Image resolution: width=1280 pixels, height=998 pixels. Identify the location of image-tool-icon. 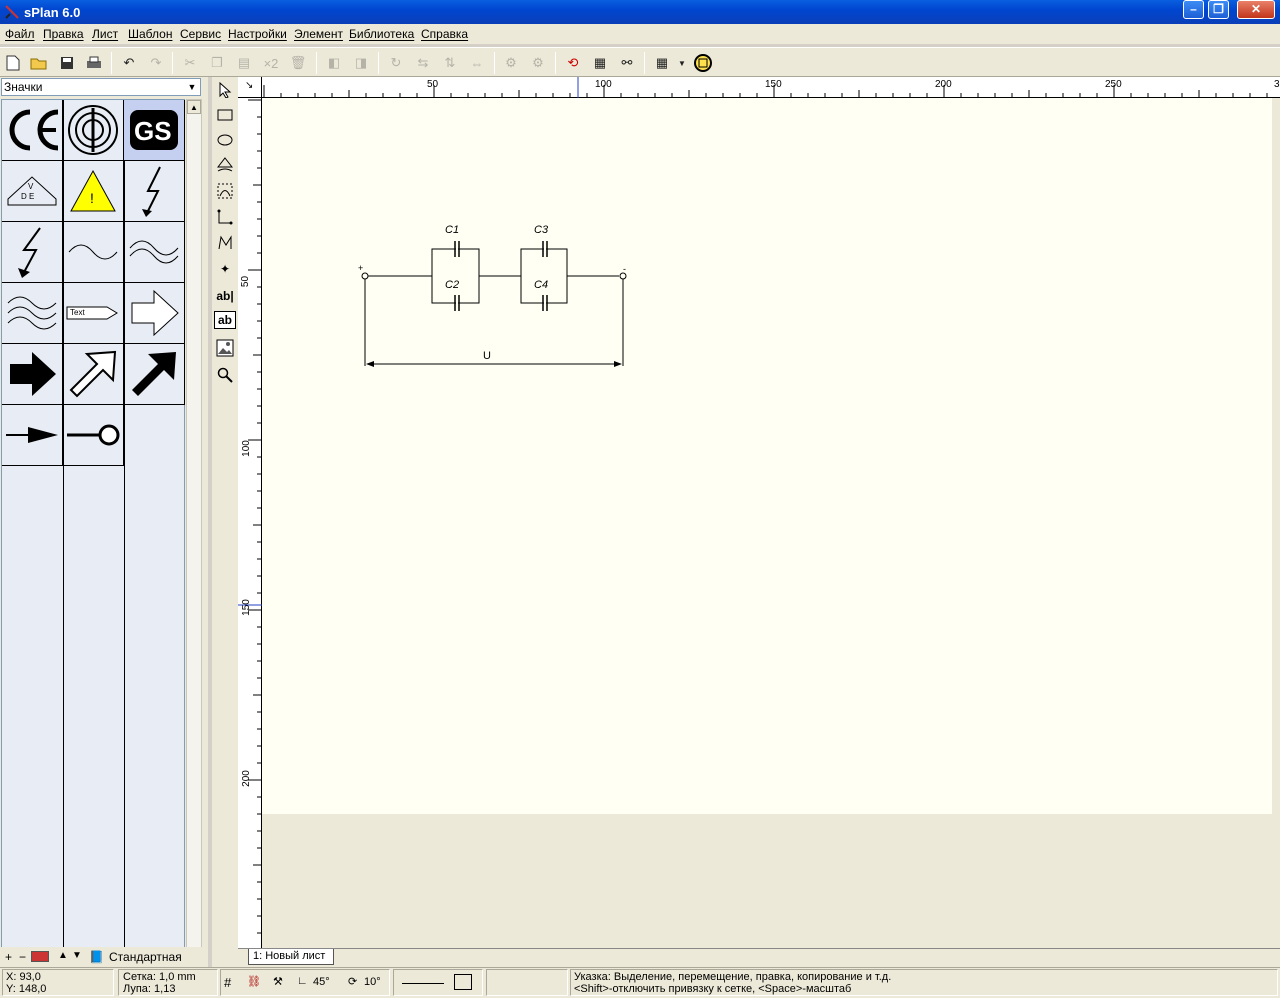
(225, 348).